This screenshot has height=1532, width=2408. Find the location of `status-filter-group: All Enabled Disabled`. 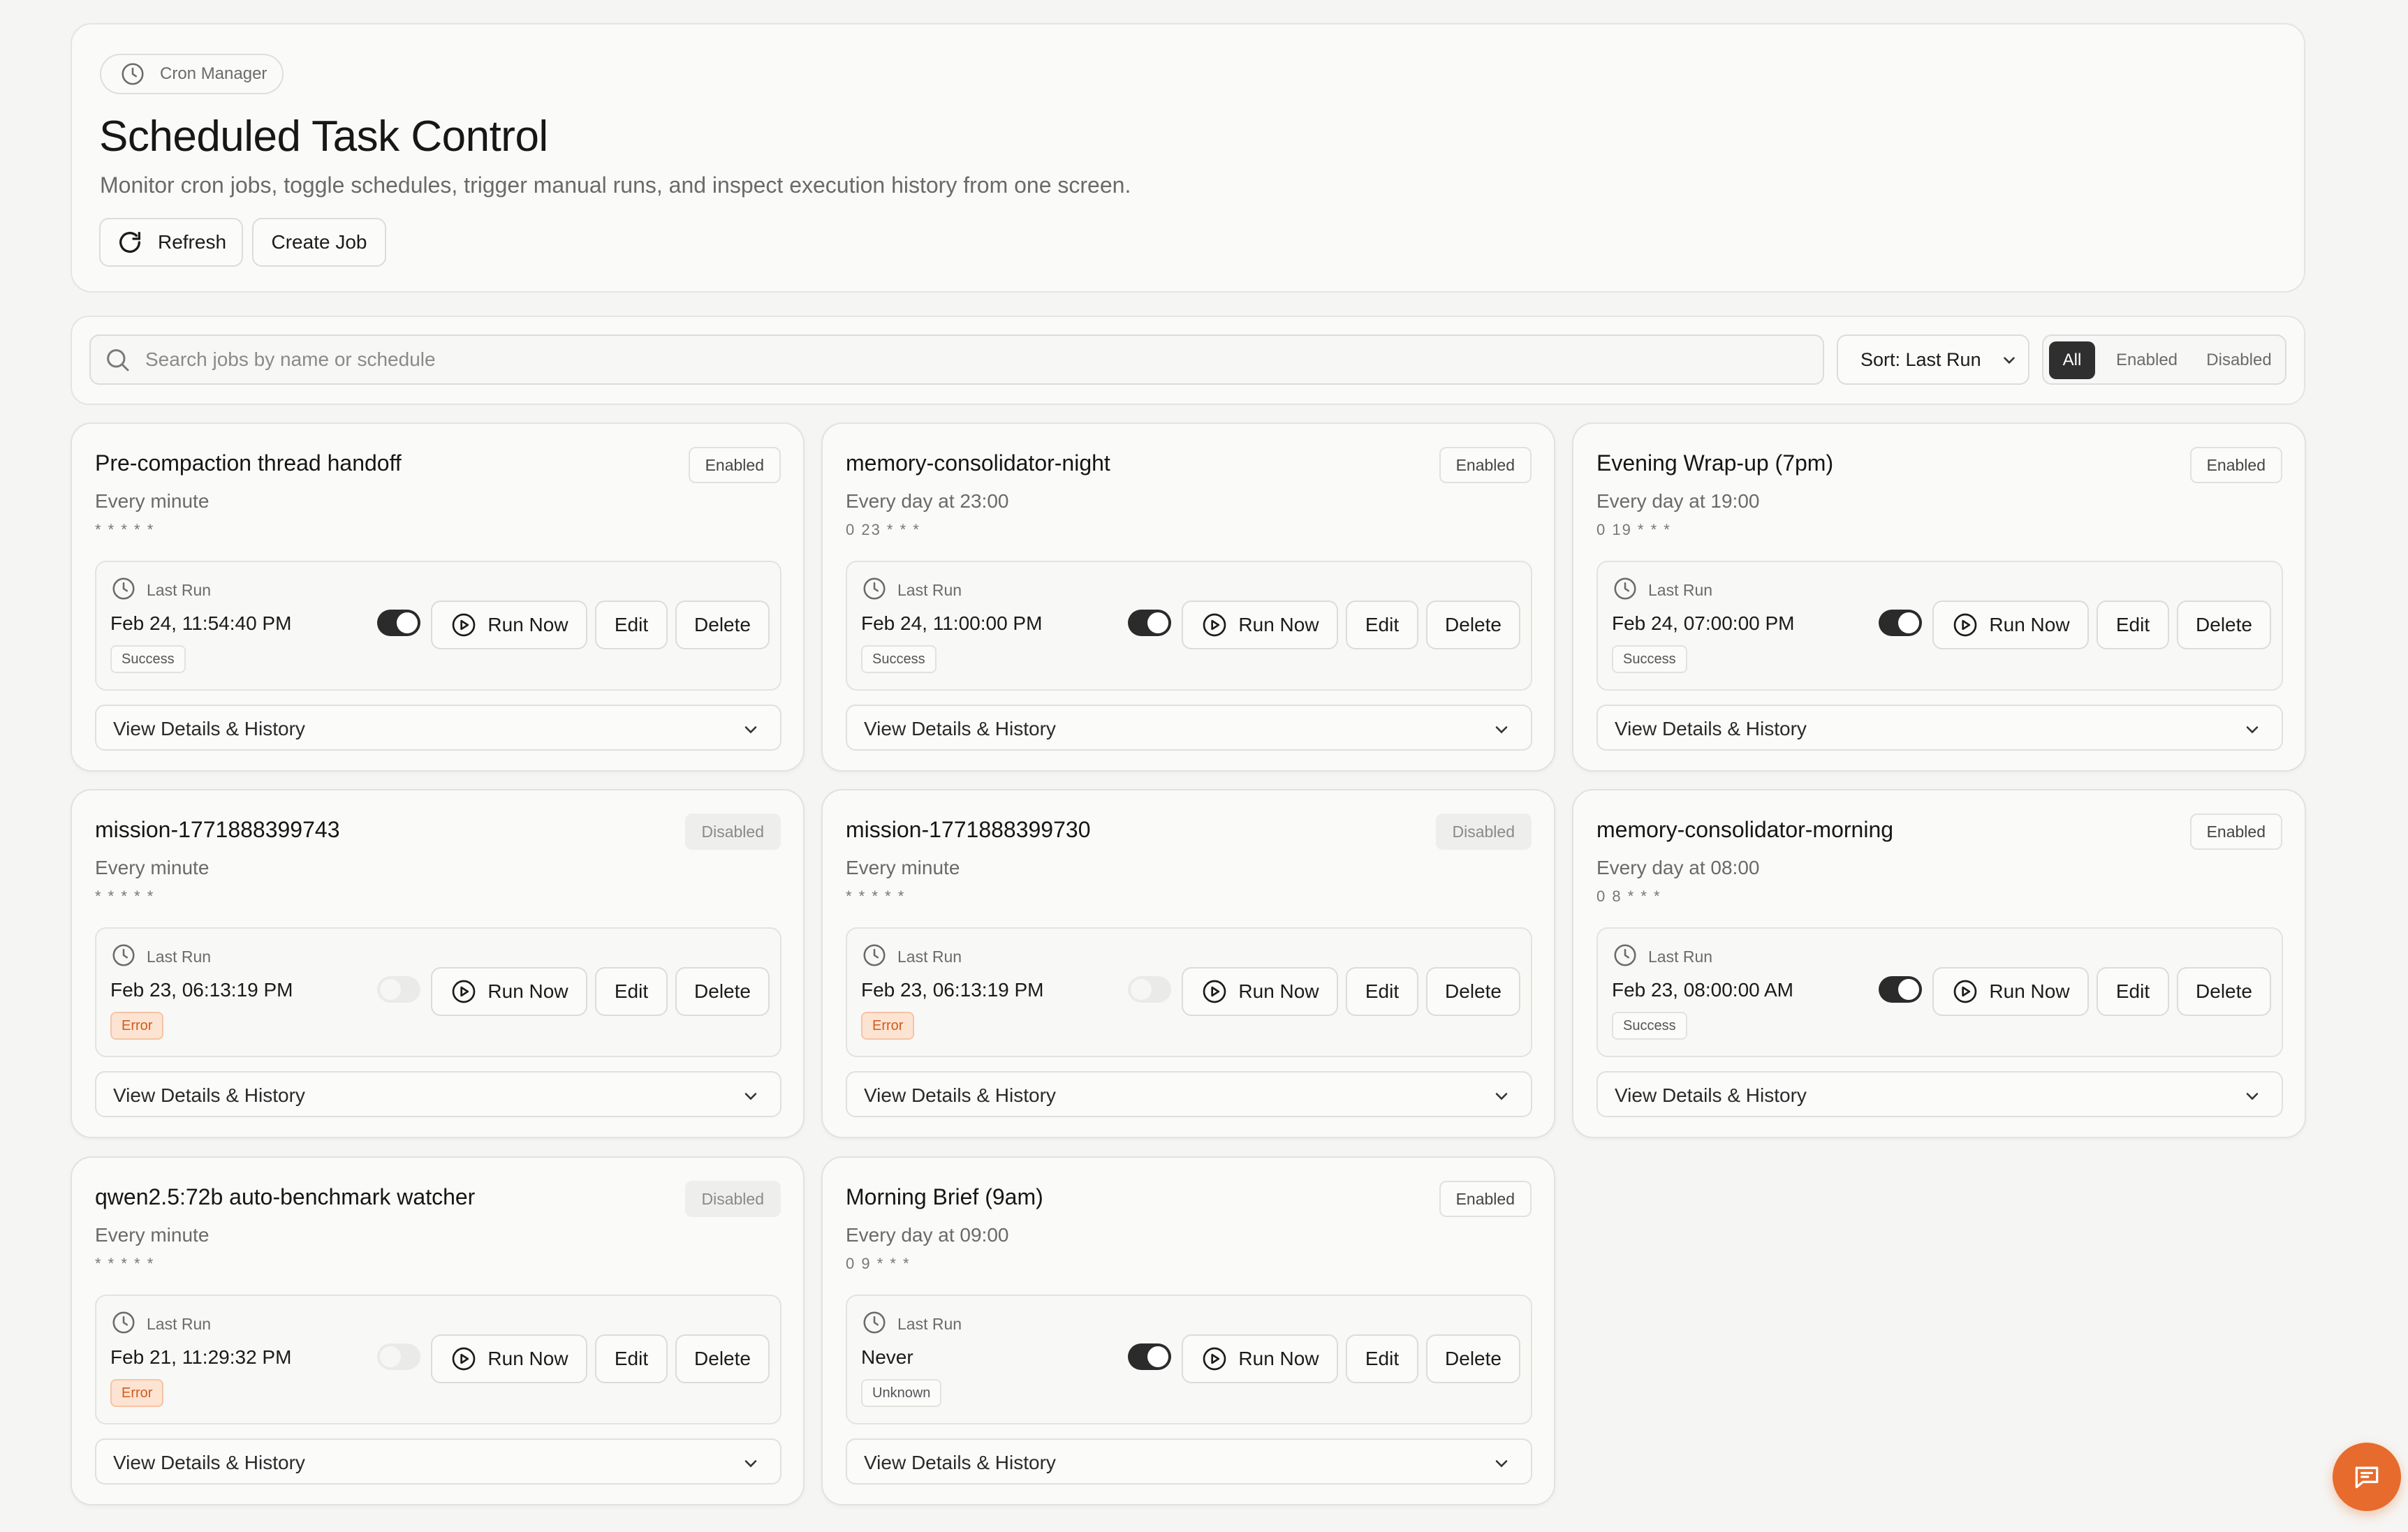

status-filter-group: All Enabled Disabled is located at coordinates (2164, 360).